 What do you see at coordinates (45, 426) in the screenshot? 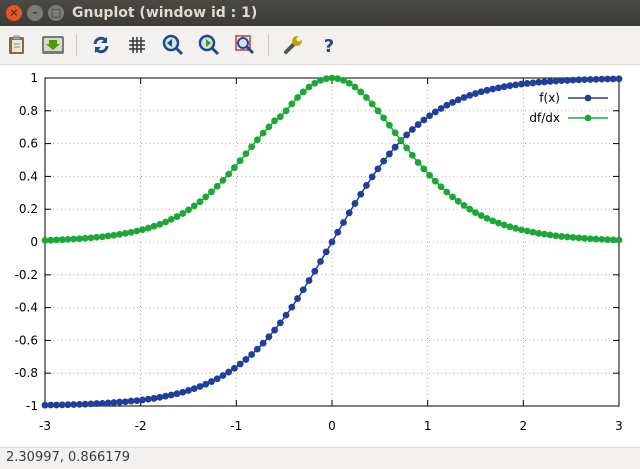
I see `x-tick-label: -3` at bounding box center [45, 426].